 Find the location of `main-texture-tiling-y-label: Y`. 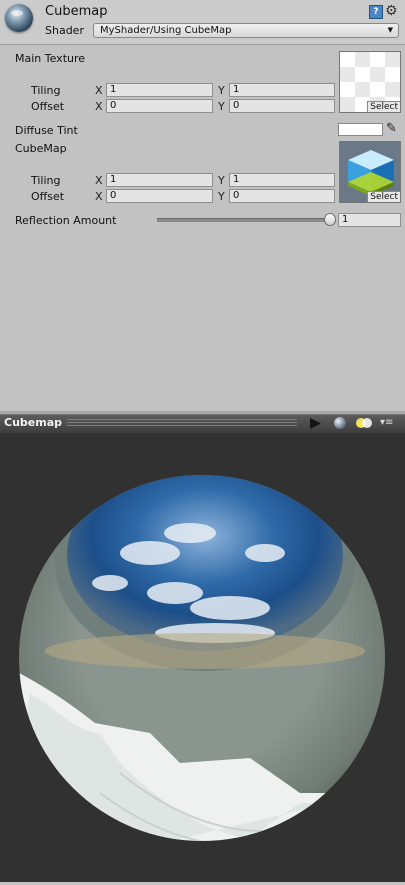

main-texture-tiling-y-label: Y is located at coordinates (221, 90).